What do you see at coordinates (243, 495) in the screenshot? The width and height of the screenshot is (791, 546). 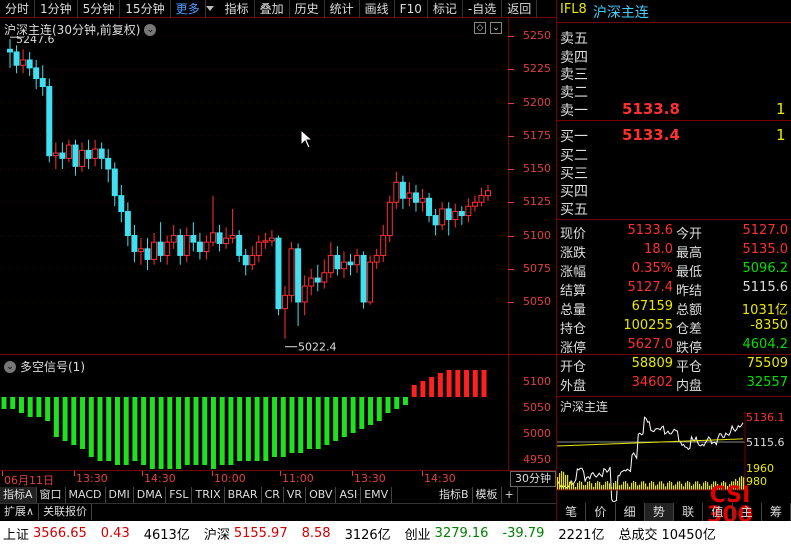 I see `indicator-tab: BRAR` at bounding box center [243, 495].